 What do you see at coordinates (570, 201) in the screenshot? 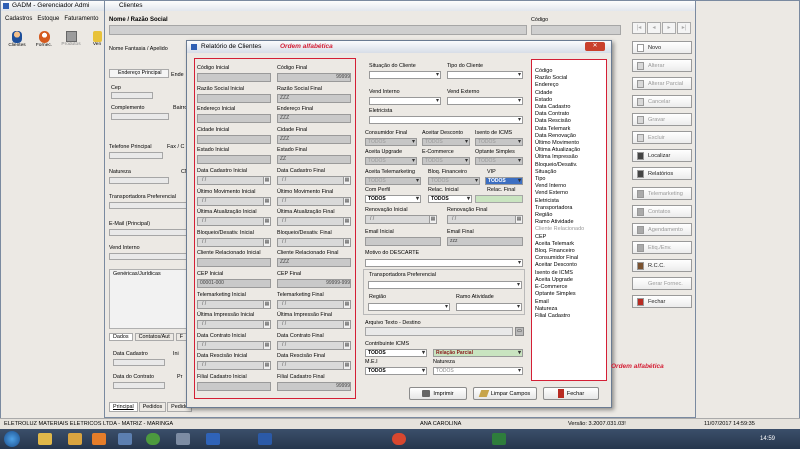
I see `list-item: Eletricista` at bounding box center [570, 201].